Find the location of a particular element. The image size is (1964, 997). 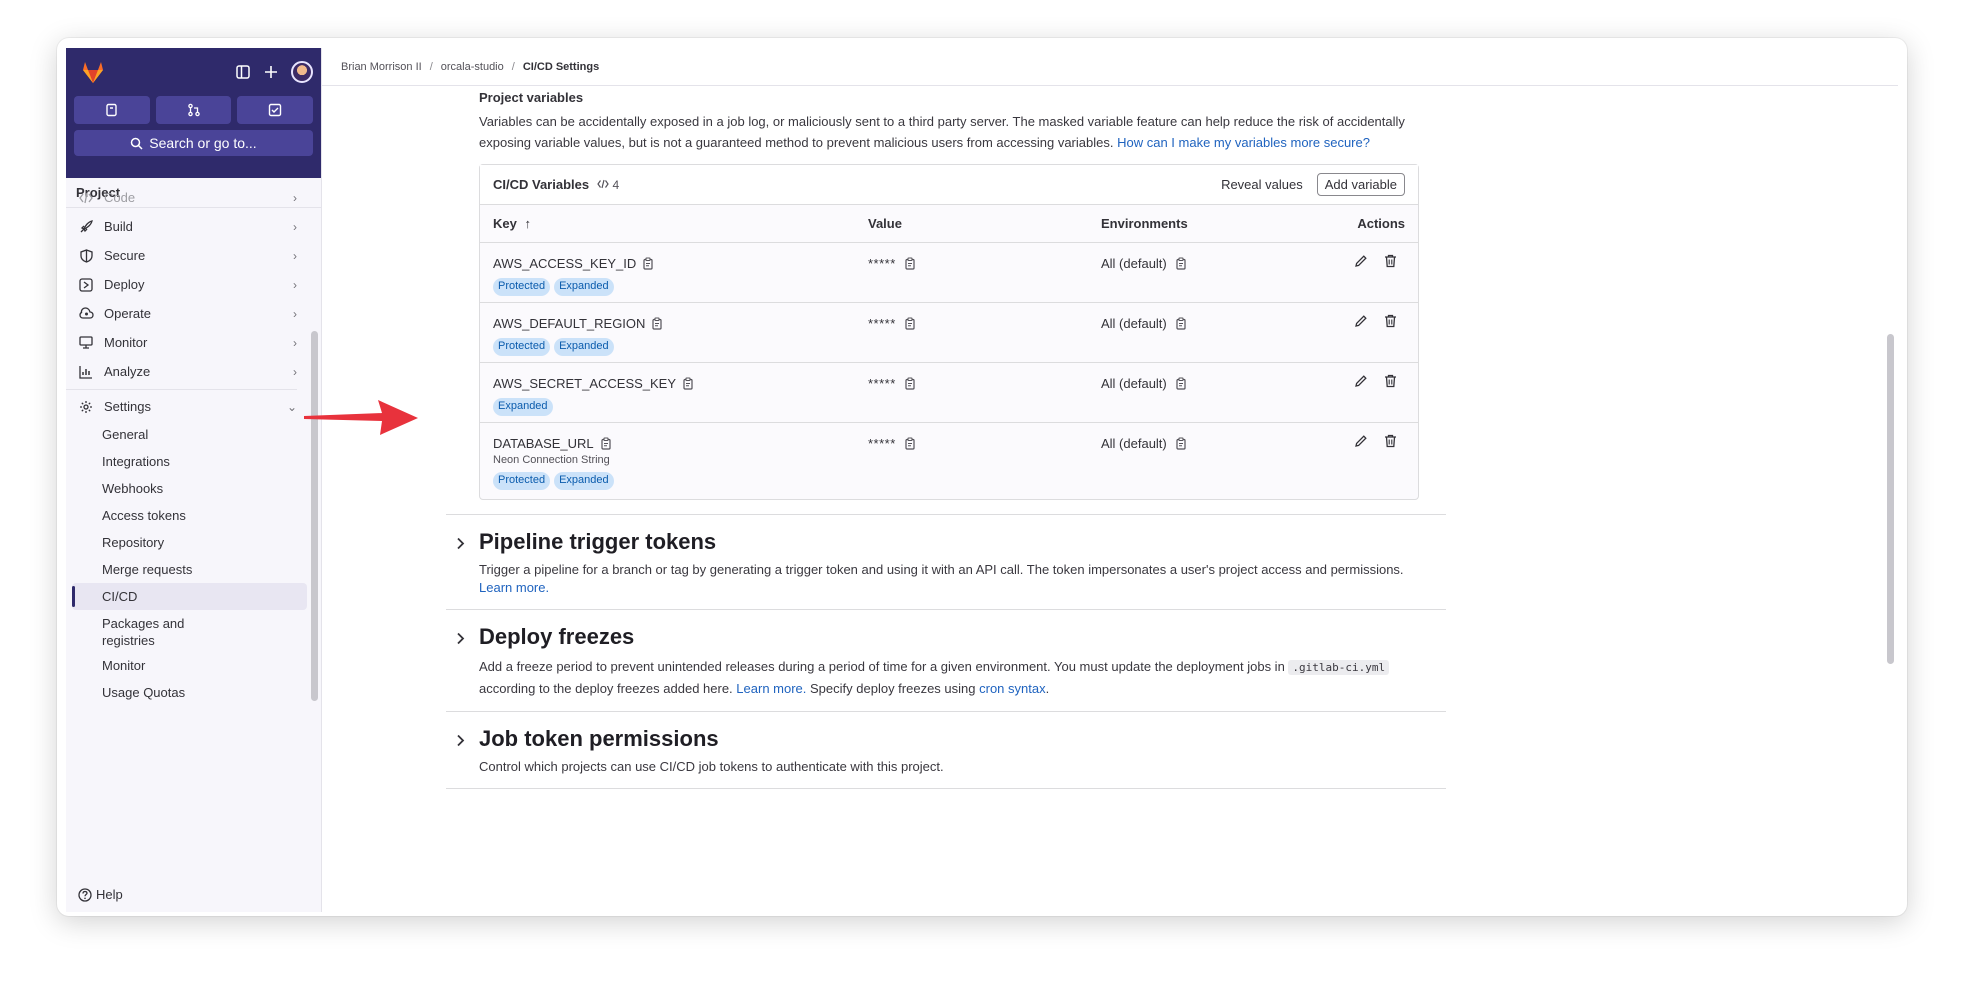

cicd-variables-title: CI/CD Variables is located at coordinates (541, 184).